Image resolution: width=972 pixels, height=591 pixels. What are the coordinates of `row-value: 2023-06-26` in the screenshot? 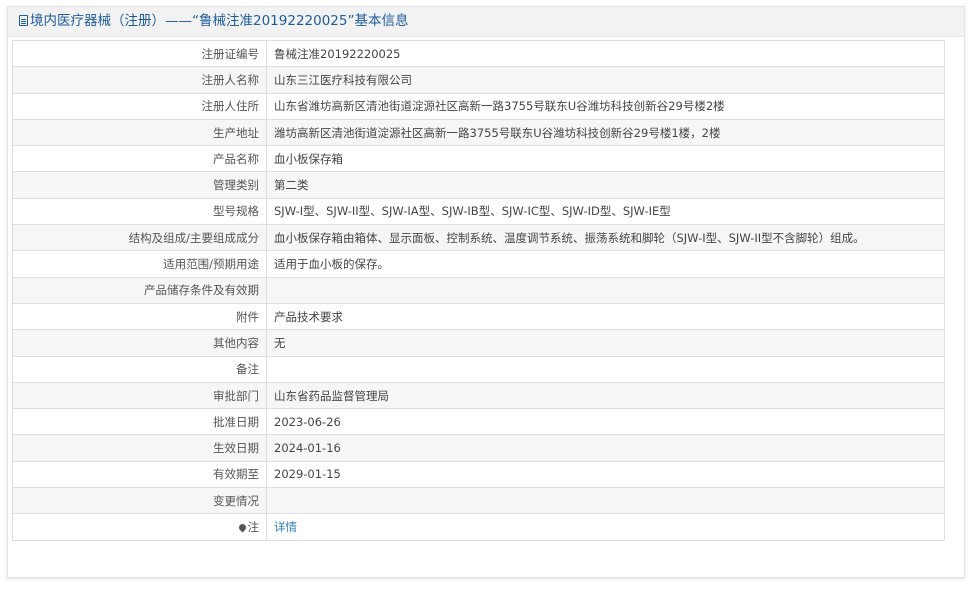 It's located at (605, 422).